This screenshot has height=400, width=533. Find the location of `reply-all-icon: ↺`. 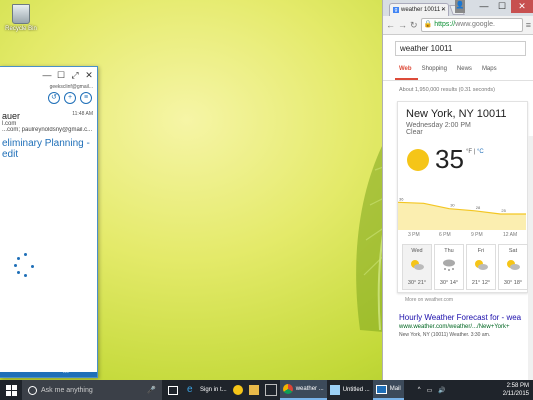

reply-all-icon: ↺ is located at coordinates (54, 98).